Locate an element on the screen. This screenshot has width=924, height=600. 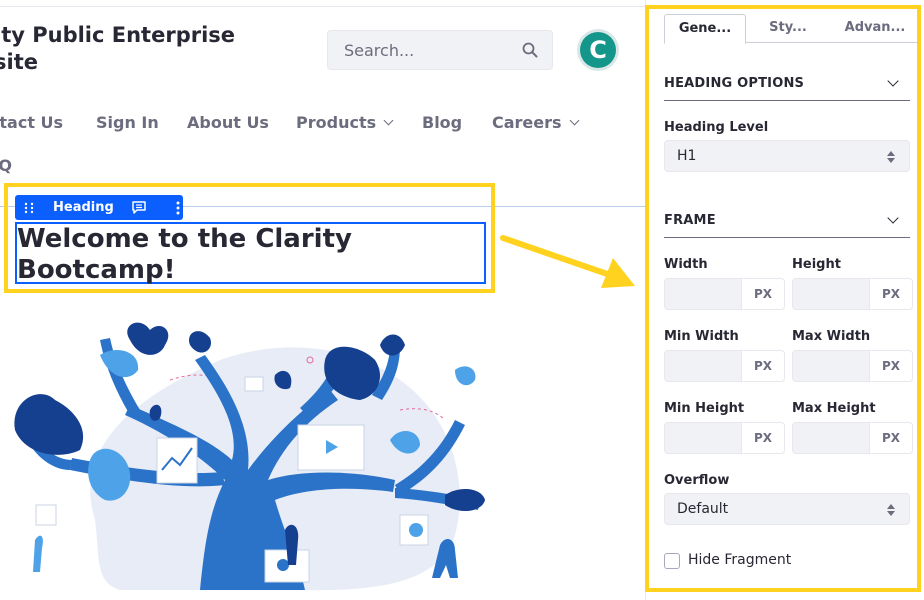
nav-item-label: Blog is located at coordinates (442, 122).